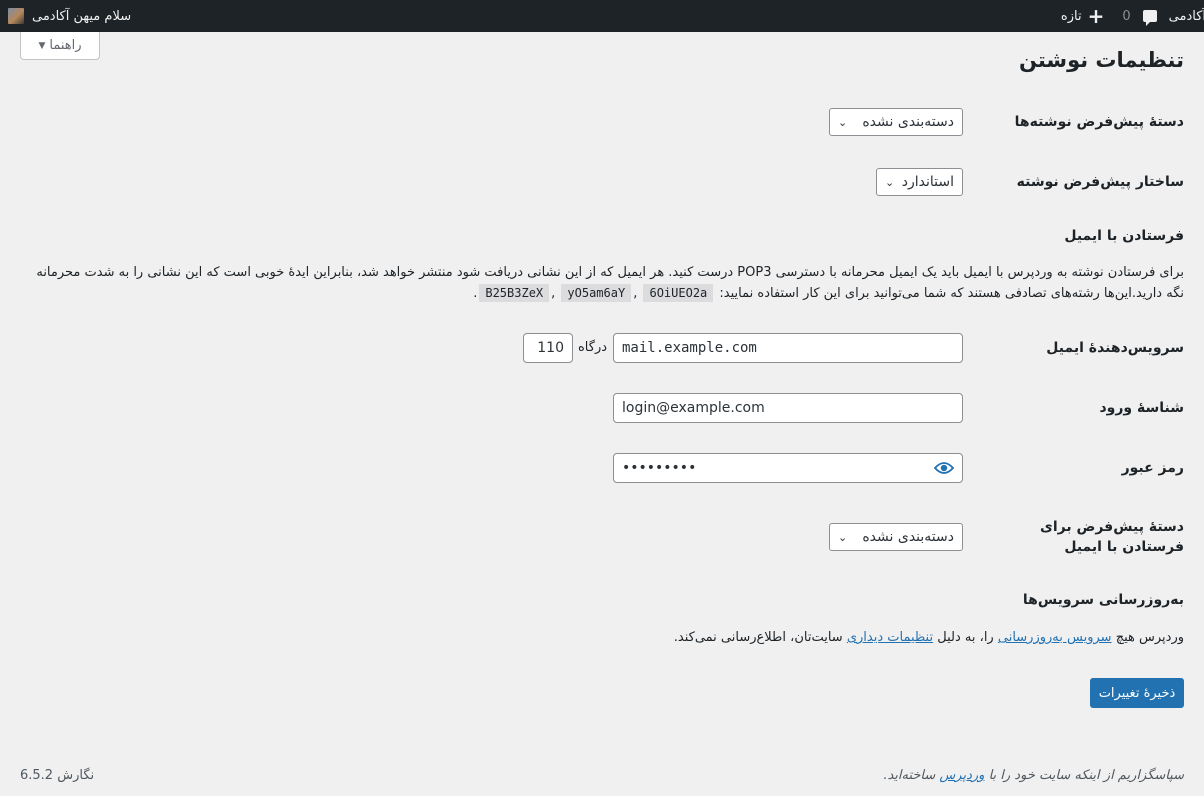  I want to click on default-category-select: دسته‌بندی نشده ⌄, so click(896, 122).